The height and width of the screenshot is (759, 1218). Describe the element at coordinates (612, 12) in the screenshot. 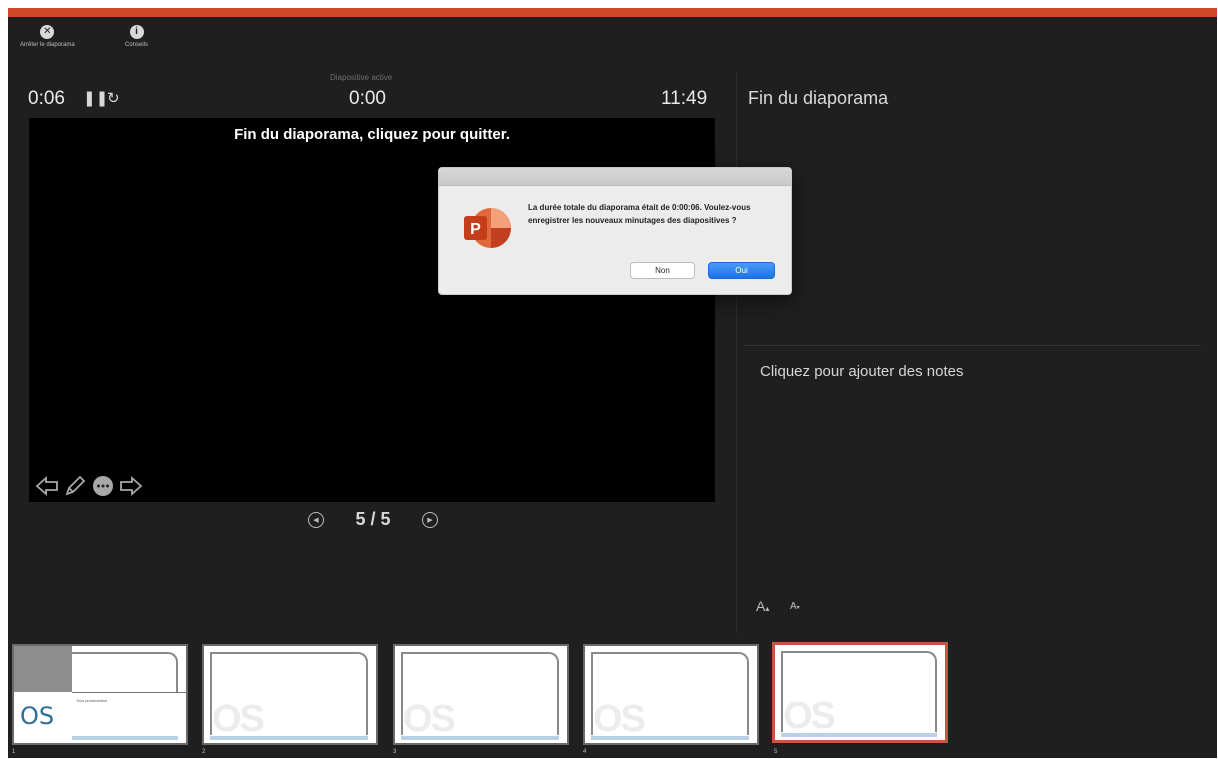

I see `title-accent-bar` at that location.